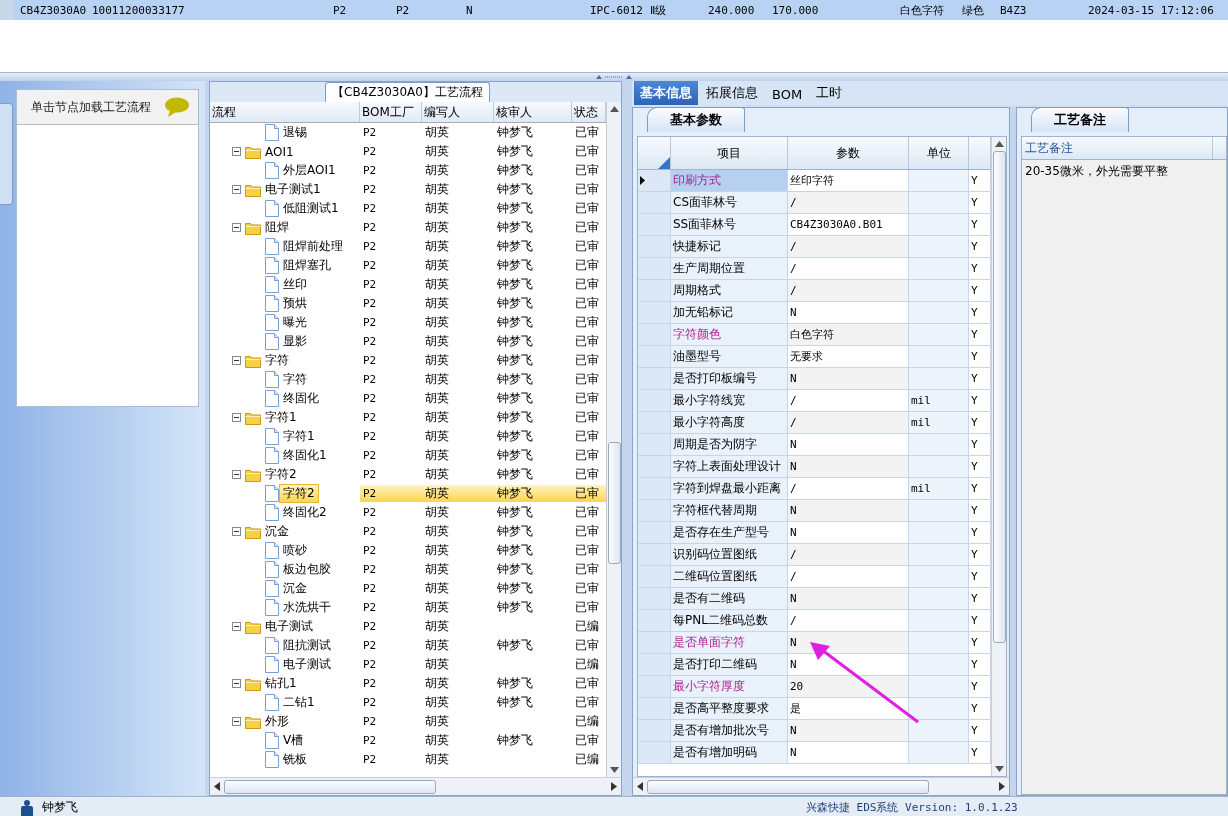  Describe the element at coordinates (614, 77) in the screenshot. I see `splitter-grip-icon` at that location.